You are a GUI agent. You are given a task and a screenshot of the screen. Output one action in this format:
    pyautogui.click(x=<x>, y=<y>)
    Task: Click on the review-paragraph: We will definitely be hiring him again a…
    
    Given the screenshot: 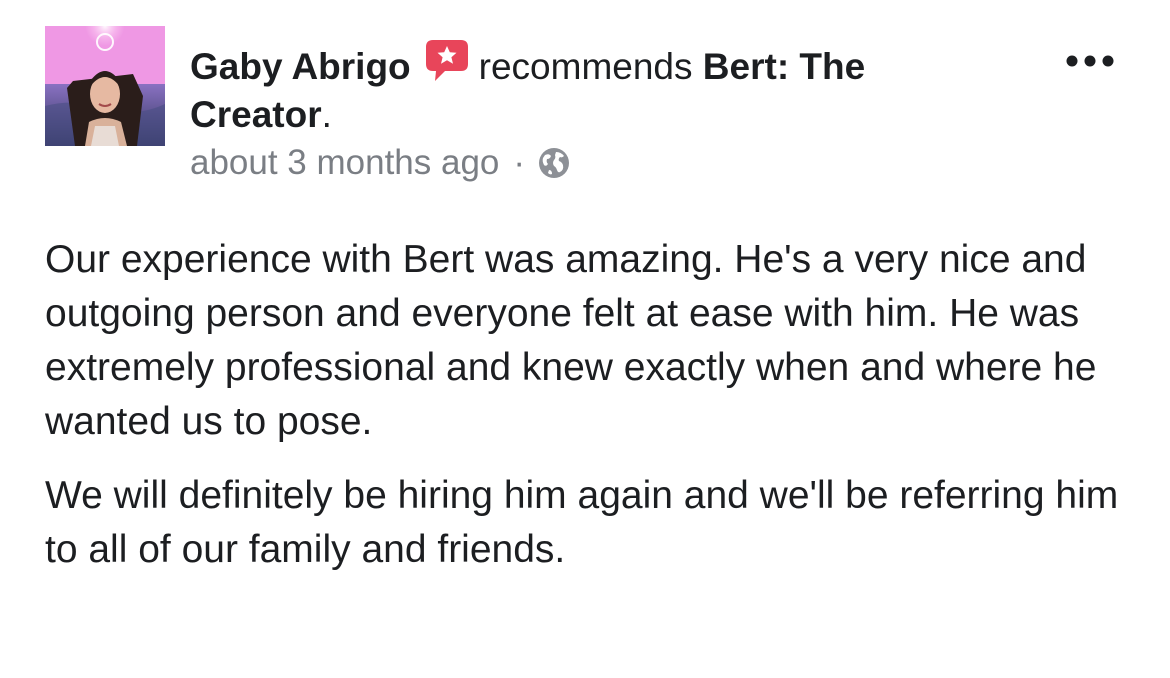 What is the action you would take?
    pyautogui.click(x=582, y=522)
    